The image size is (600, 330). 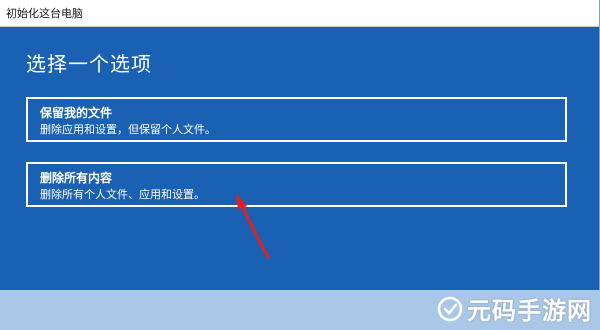 What do you see at coordinates (299, 13) in the screenshot?
I see `title-bar: 初始化这台电脑` at bounding box center [299, 13].